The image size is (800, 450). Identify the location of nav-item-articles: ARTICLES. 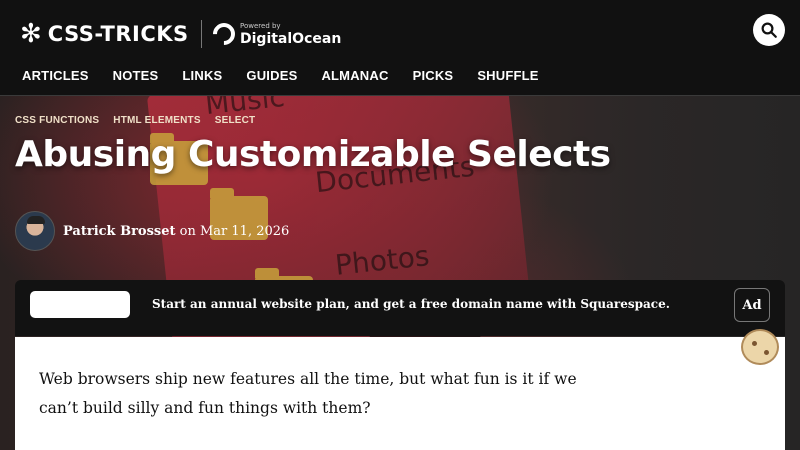
(55, 75).